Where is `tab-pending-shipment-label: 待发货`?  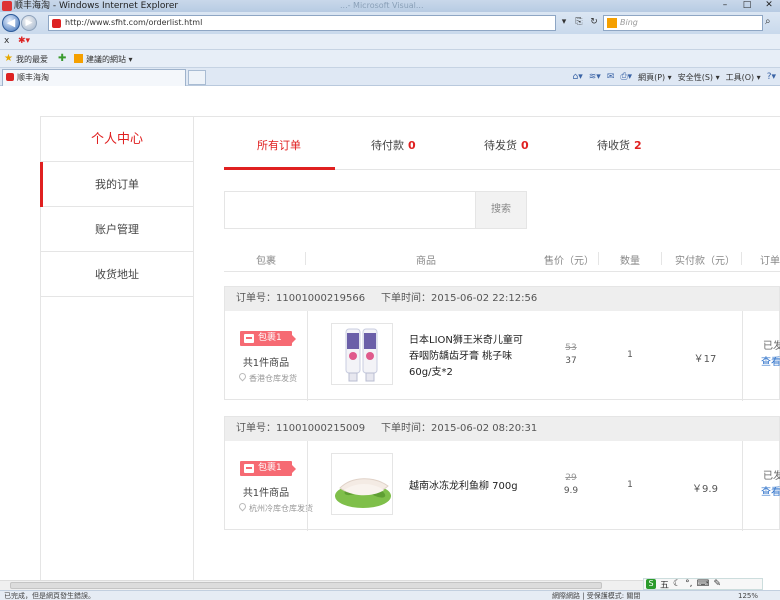 tab-pending-shipment-label: 待发货 is located at coordinates (500, 145).